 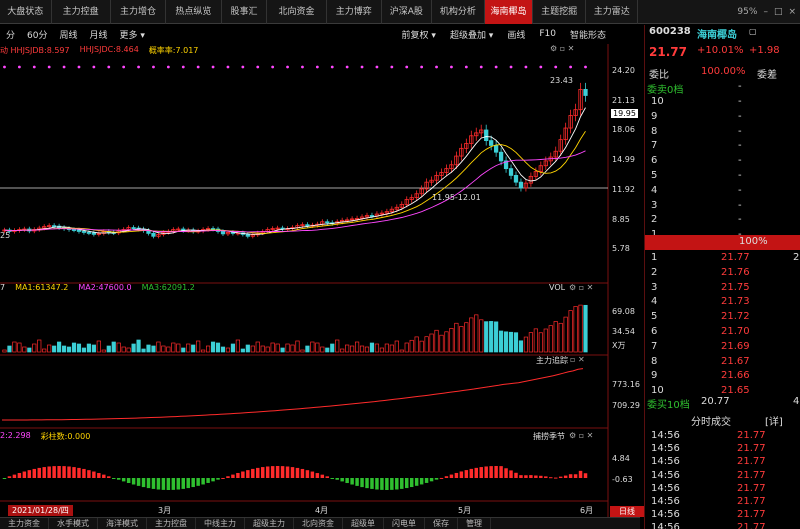 I want to click on buy-vol: 2, so click(x=796, y=257).